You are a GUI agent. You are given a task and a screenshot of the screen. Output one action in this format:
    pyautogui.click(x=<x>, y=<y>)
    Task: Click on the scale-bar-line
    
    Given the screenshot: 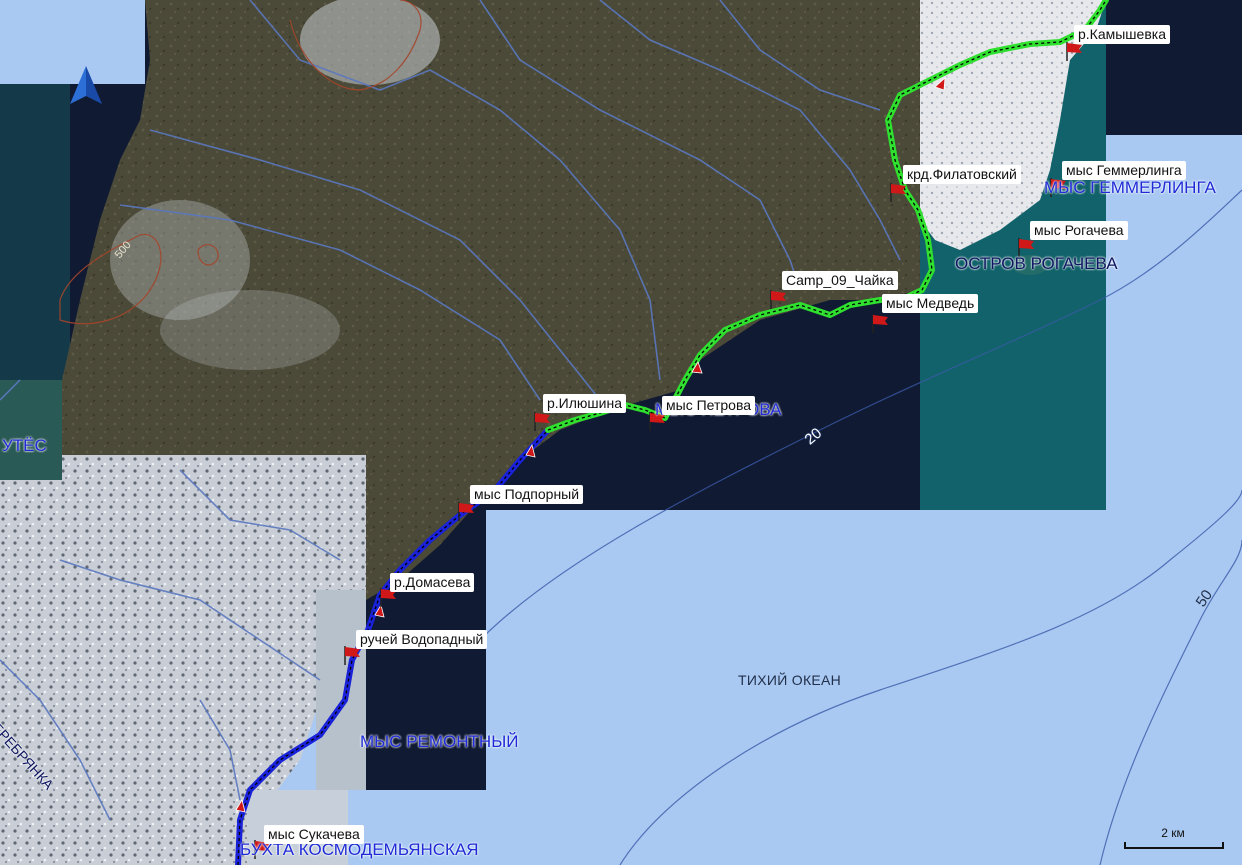 What is the action you would take?
    pyautogui.click(x=1174, y=845)
    